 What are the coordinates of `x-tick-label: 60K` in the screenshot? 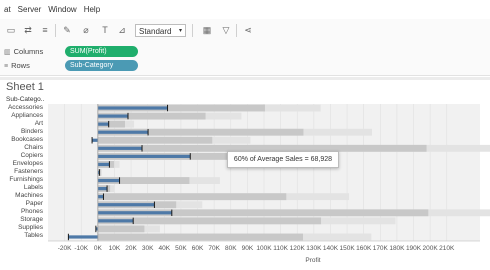 It's located at (197, 248).